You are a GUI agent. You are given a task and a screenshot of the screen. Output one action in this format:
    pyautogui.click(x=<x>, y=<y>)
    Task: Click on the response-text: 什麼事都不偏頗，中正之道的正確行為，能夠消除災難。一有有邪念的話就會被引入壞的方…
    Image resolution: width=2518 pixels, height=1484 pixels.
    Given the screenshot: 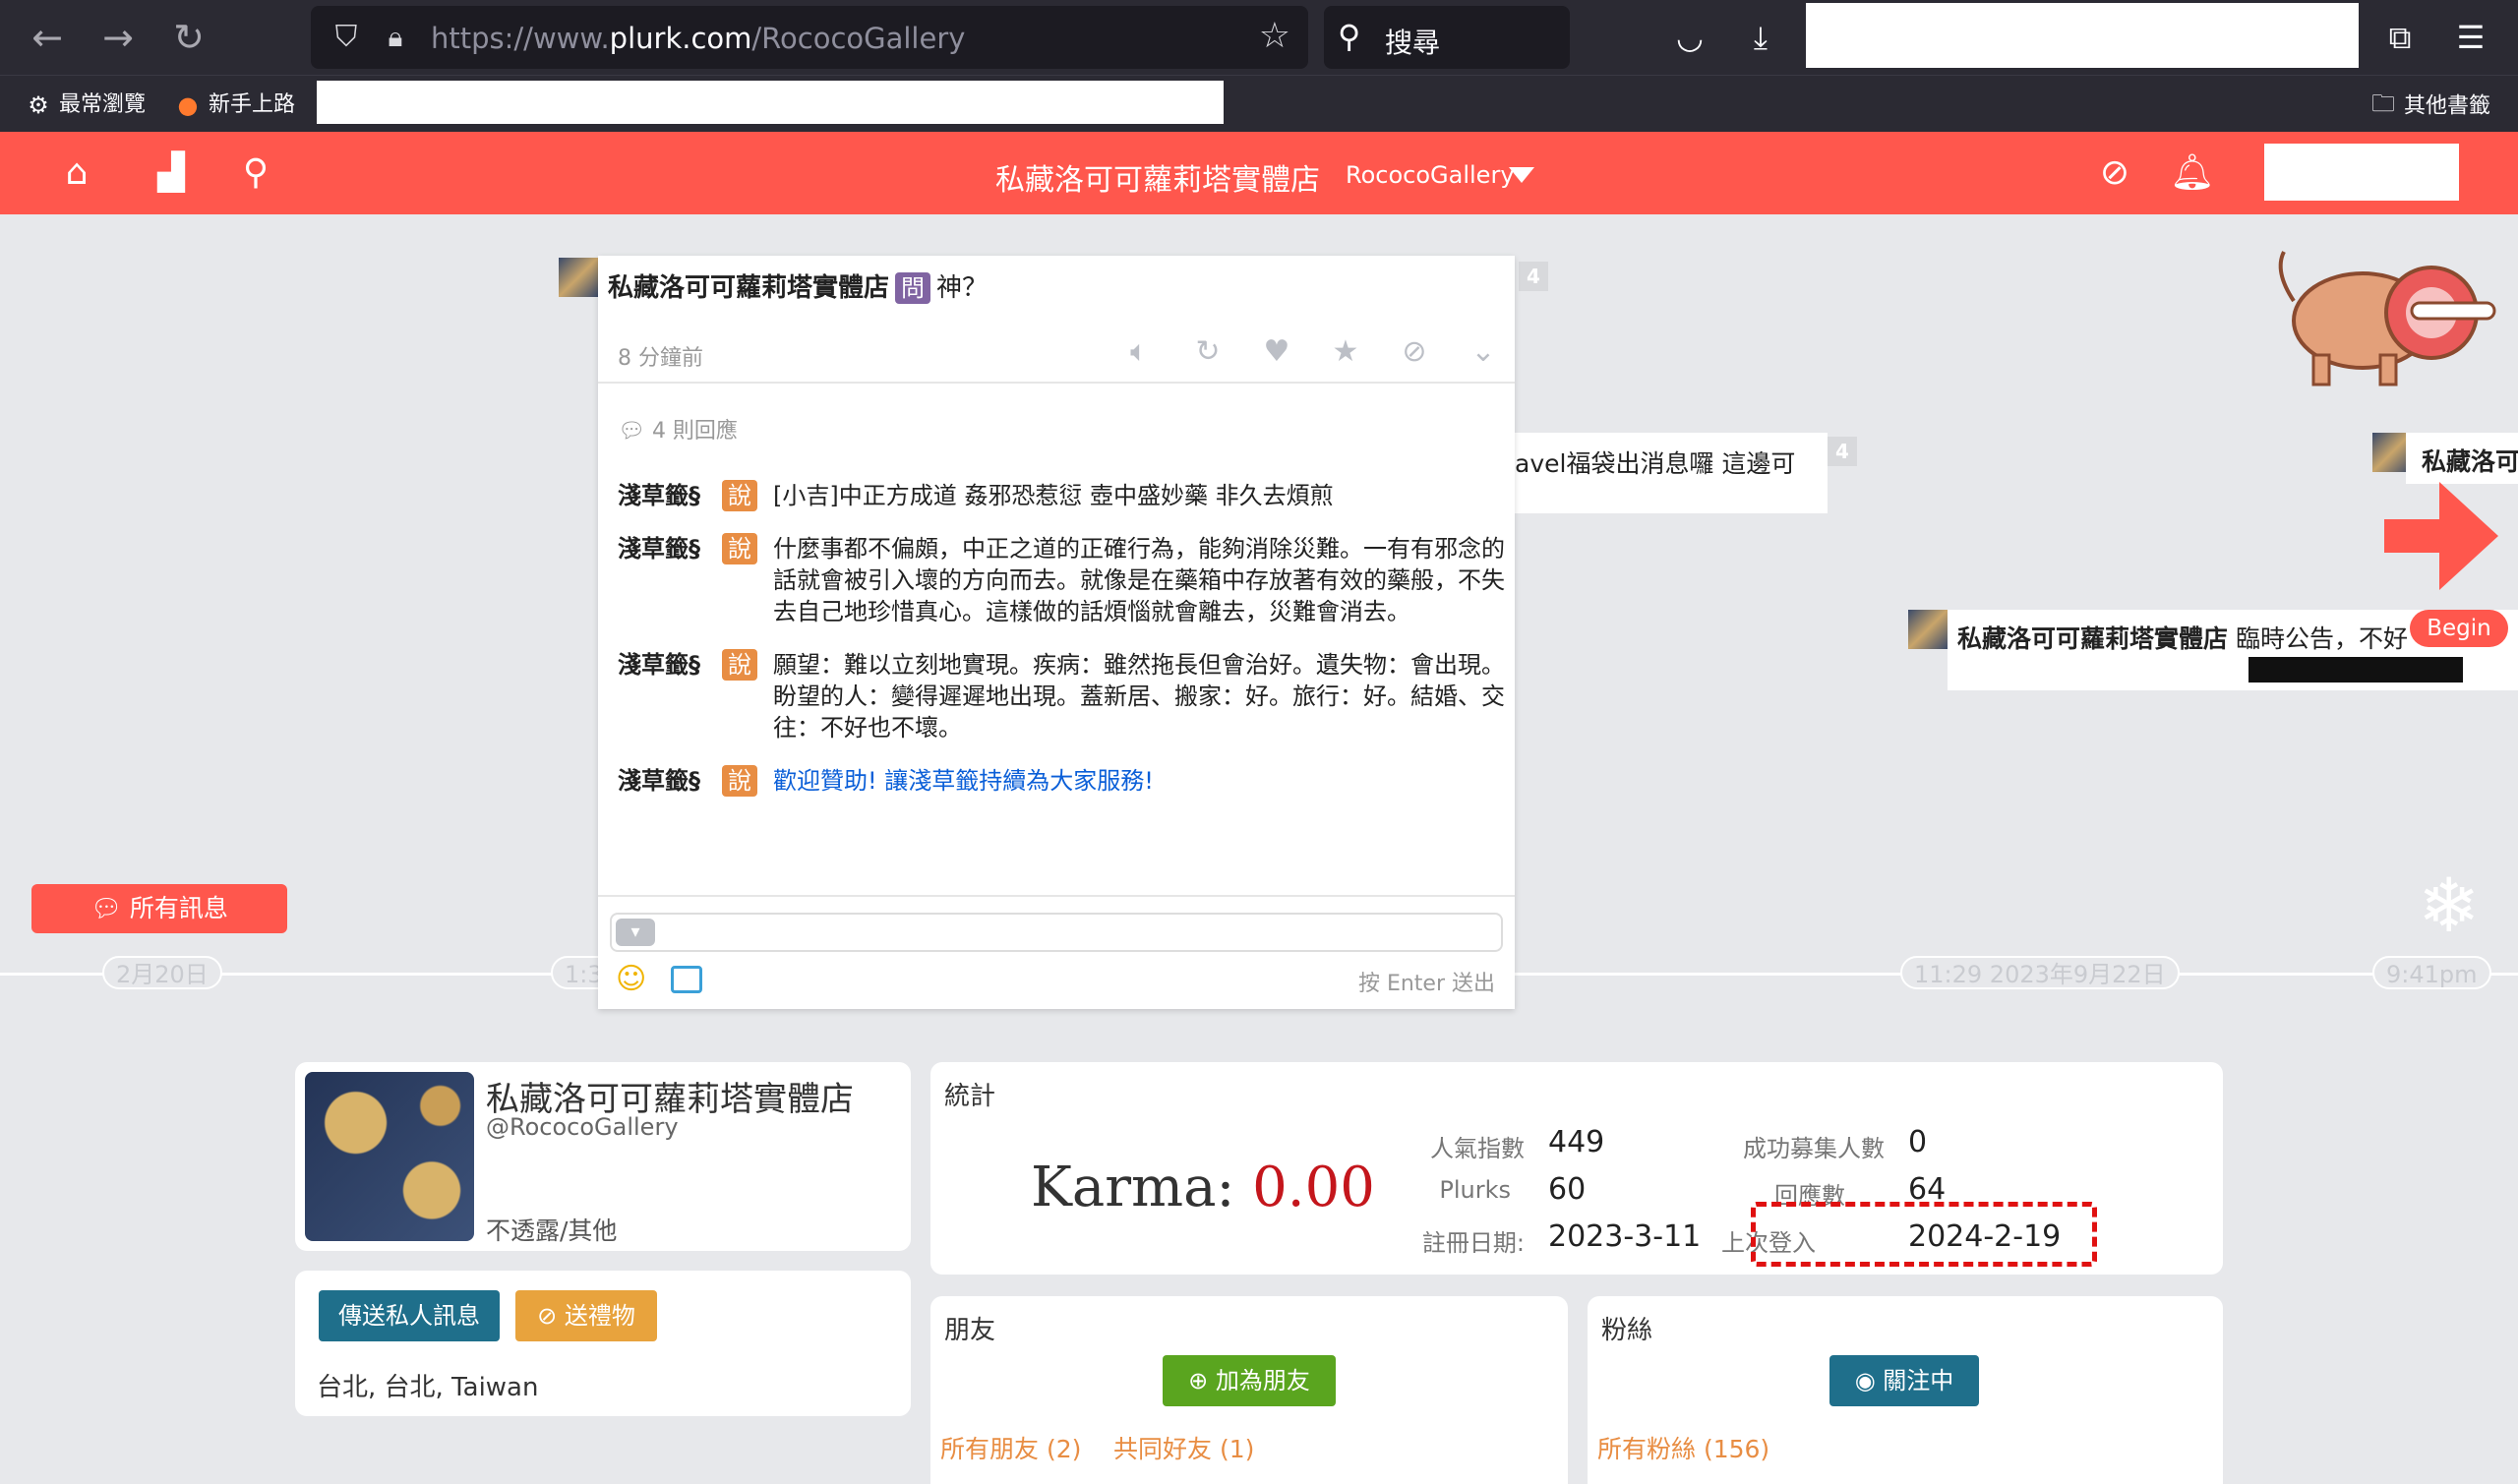 What is the action you would take?
    pyautogui.click(x=1139, y=580)
    